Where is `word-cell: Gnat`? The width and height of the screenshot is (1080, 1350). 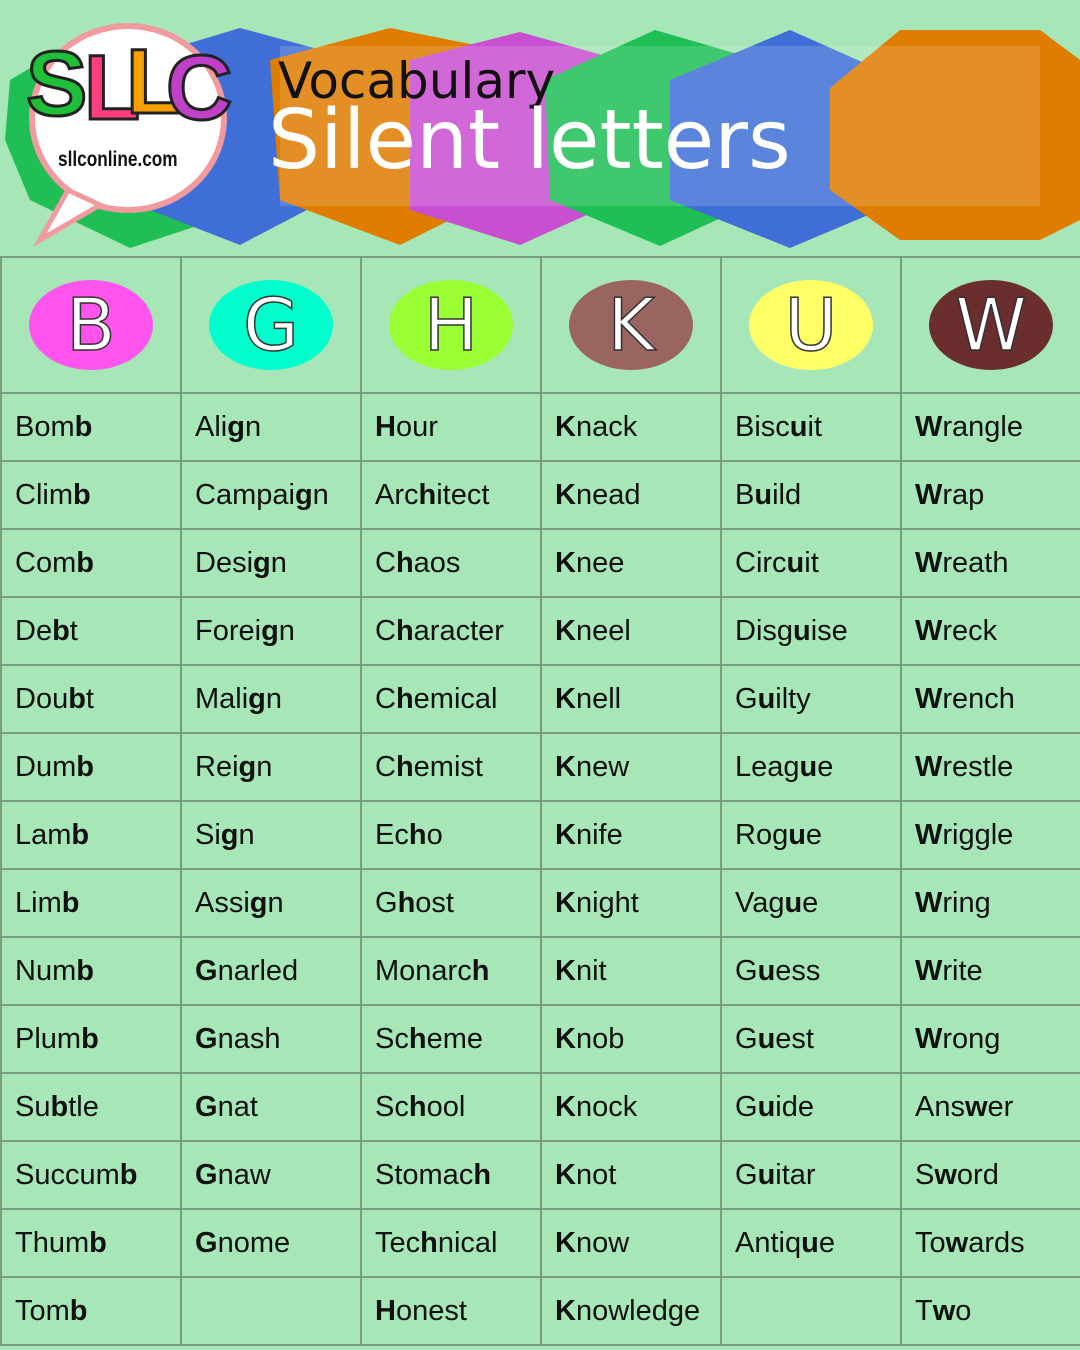 word-cell: Gnat is located at coordinates (271, 1107).